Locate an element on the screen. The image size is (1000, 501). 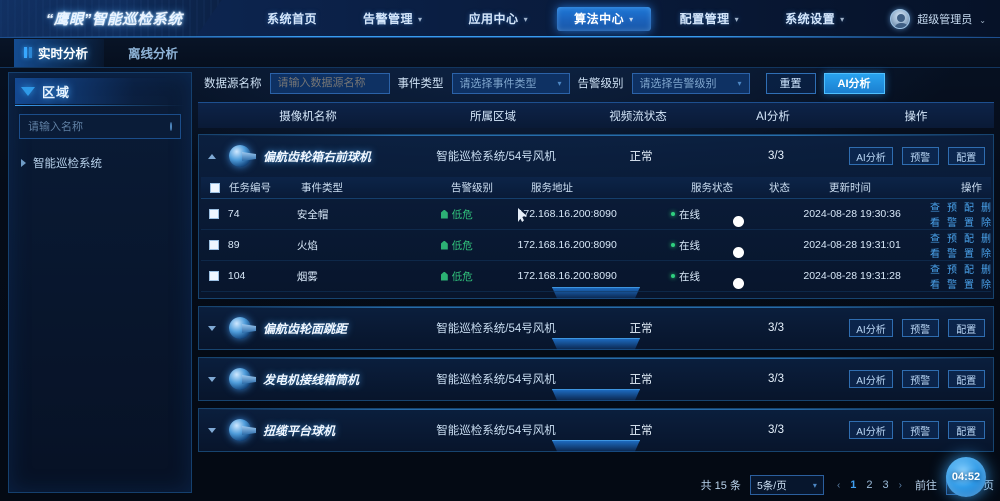
nav-item-0: 系统首页 is located at coordinates (292, 19).